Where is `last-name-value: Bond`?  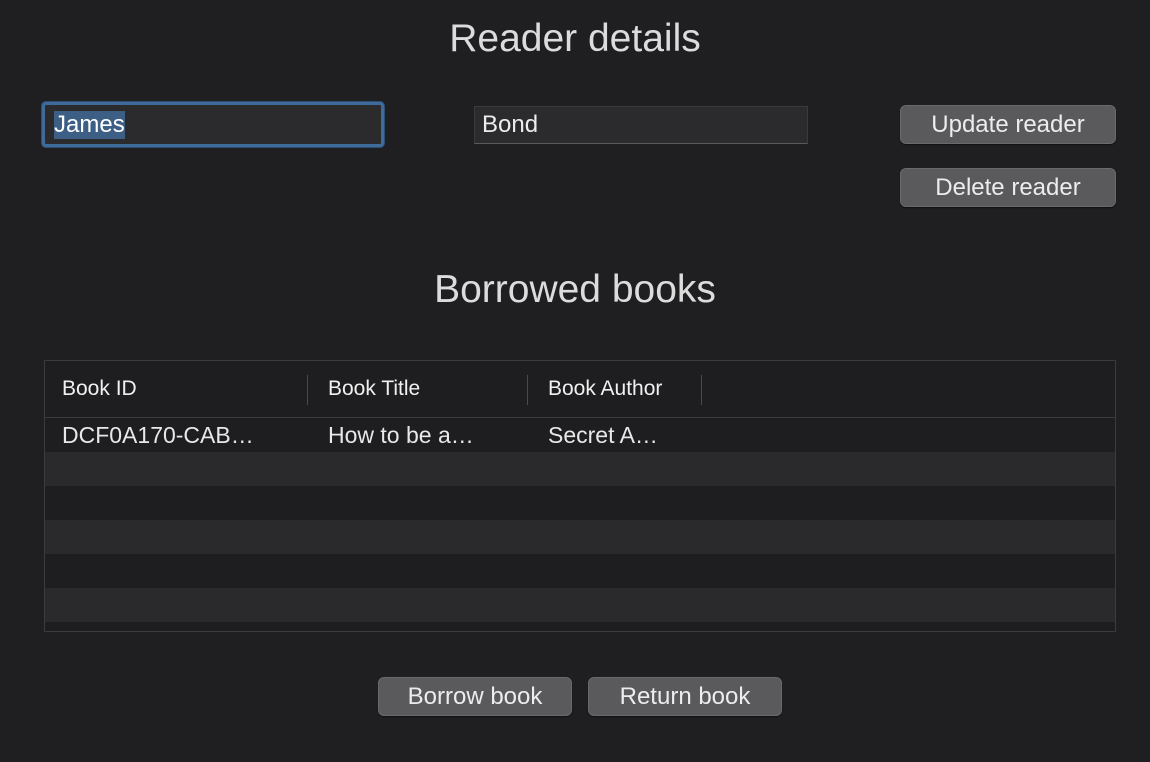 last-name-value: Bond is located at coordinates (510, 124).